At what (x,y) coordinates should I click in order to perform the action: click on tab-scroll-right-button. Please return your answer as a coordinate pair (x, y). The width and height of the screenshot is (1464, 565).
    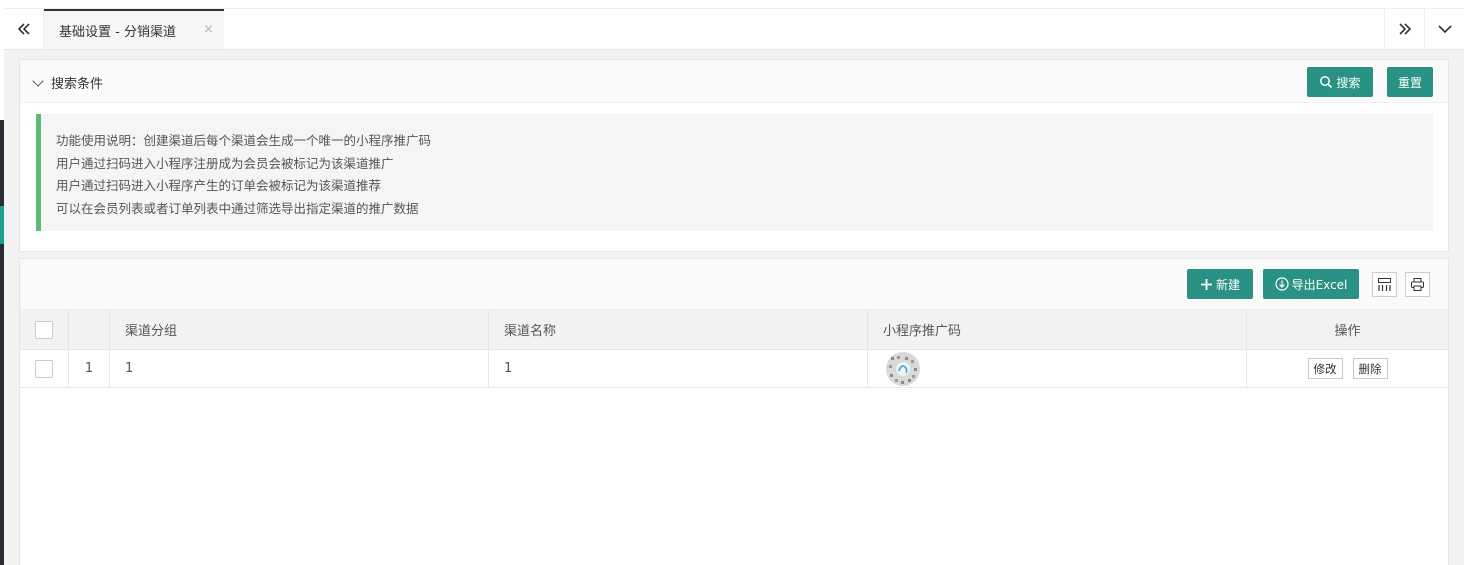
    Looking at the image, I should click on (1404, 29).